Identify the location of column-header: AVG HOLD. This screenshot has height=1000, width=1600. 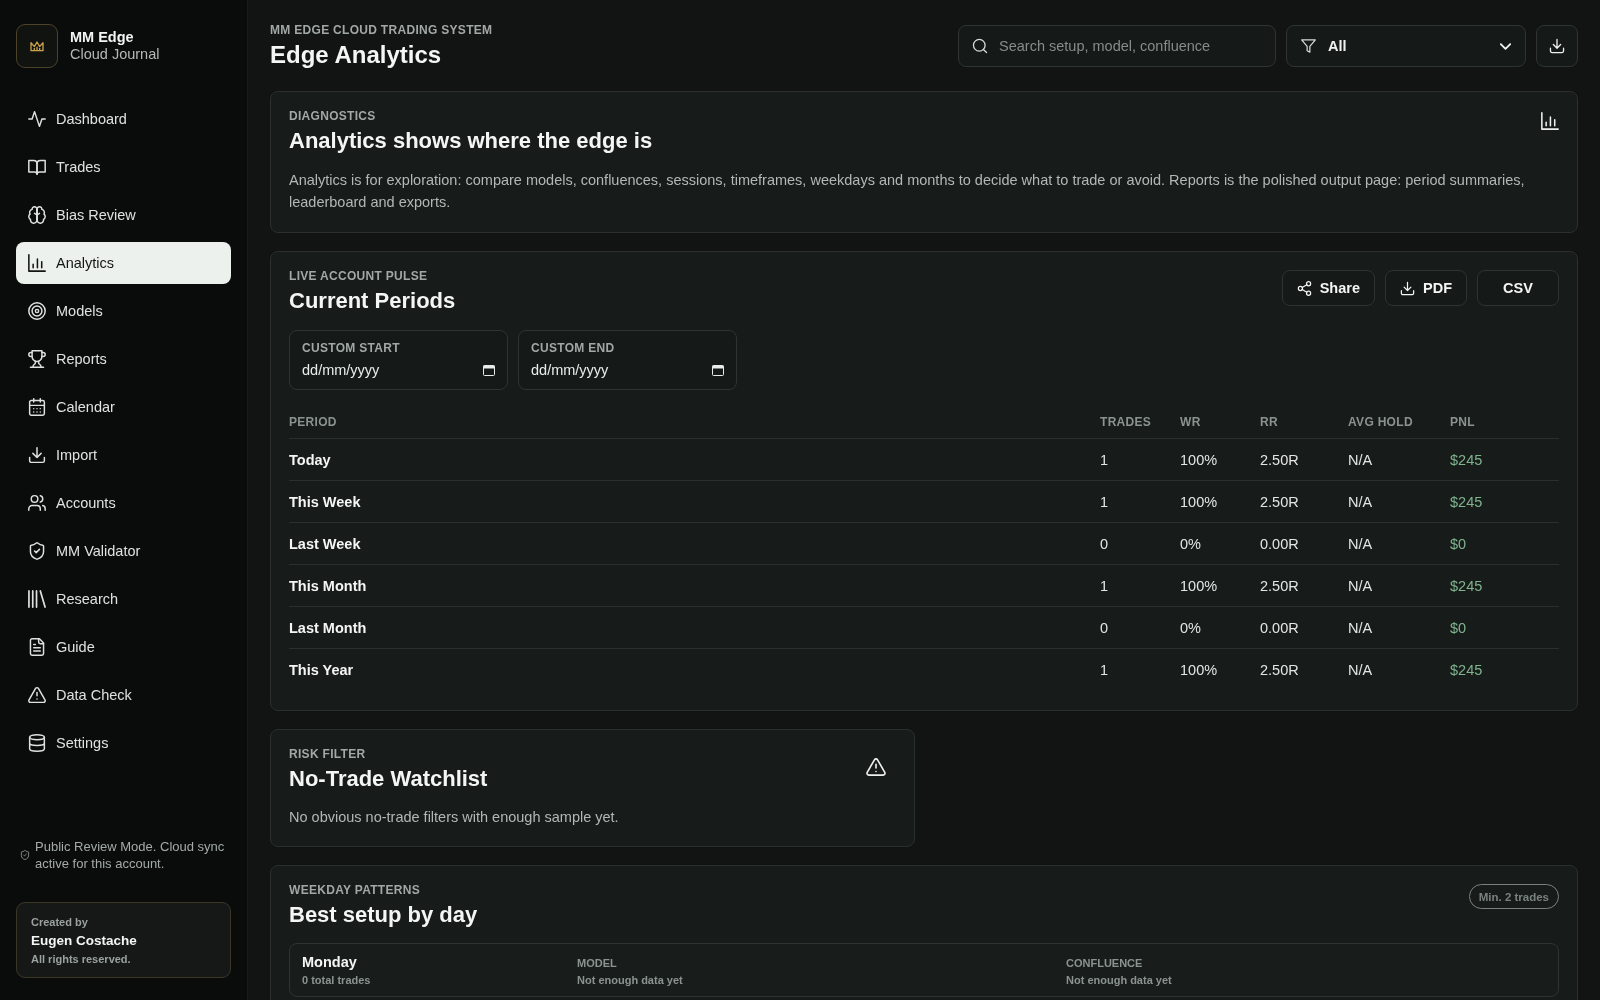
(1381, 422).